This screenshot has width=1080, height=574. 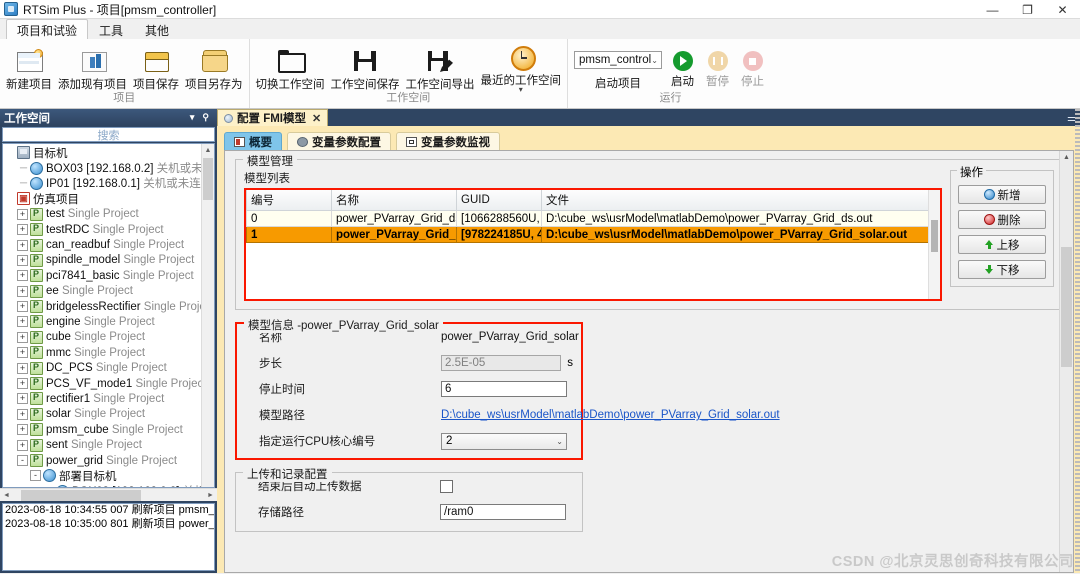 What do you see at coordinates (120, 9) in the screenshot?
I see `window-title: RTSim Plus - 项目[pmsm_controller]` at bounding box center [120, 9].